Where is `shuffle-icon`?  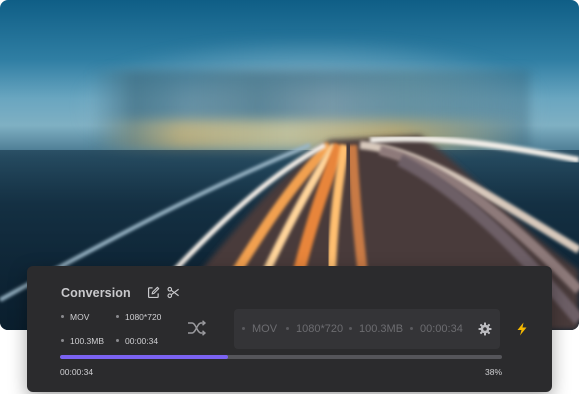 shuffle-icon is located at coordinates (197, 328).